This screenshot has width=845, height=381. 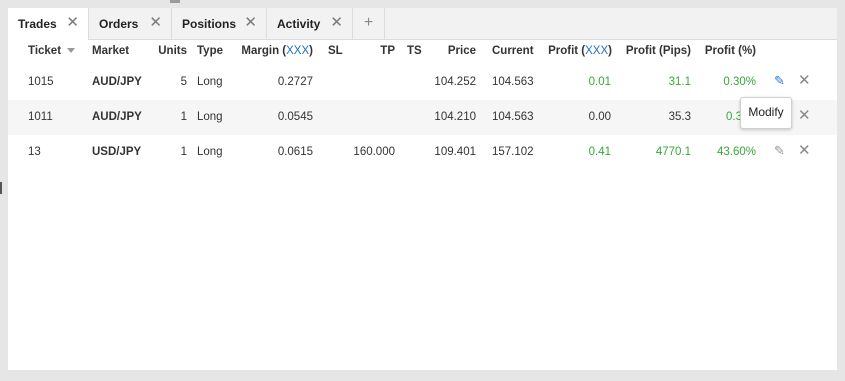 I want to click on cell-profit-pips: 35.3, so click(x=679, y=117).